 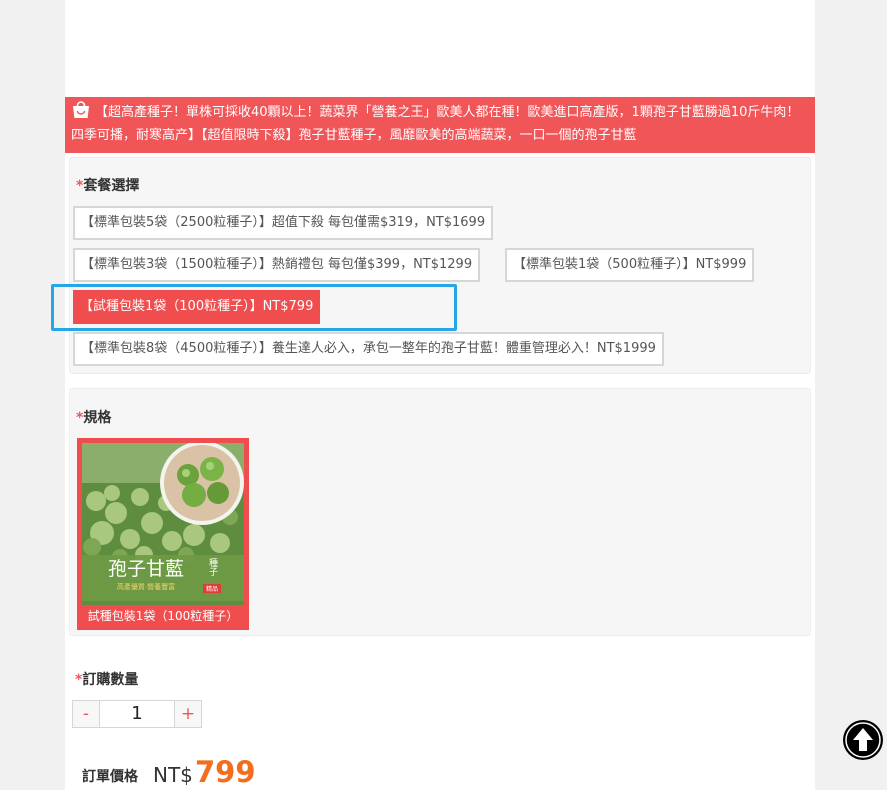 I want to click on package-label: *套餐選擇, so click(x=108, y=186).